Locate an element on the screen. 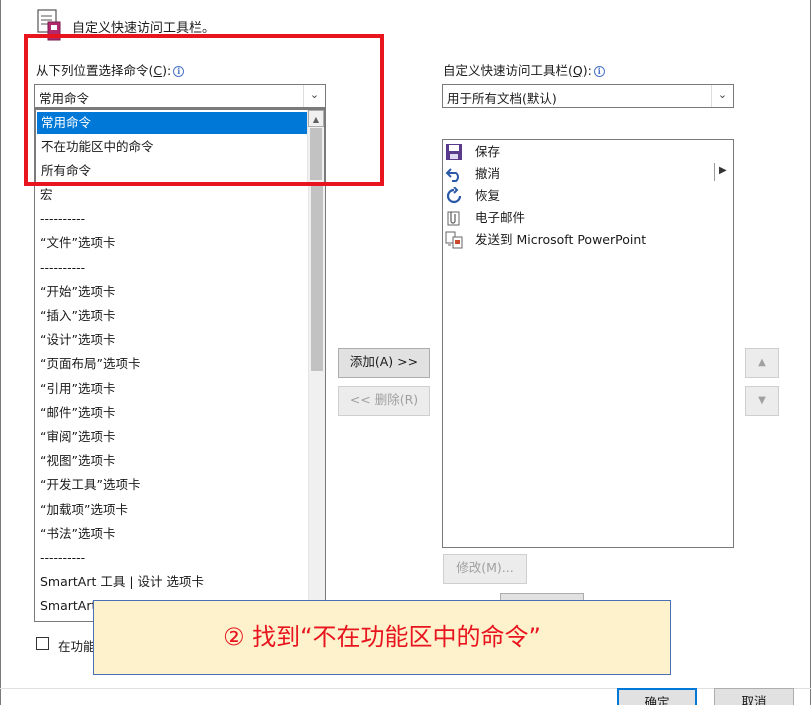 The height and width of the screenshot is (705, 811). command-list-item: “邮件”选项卡 is located at coordinates (77, 413).